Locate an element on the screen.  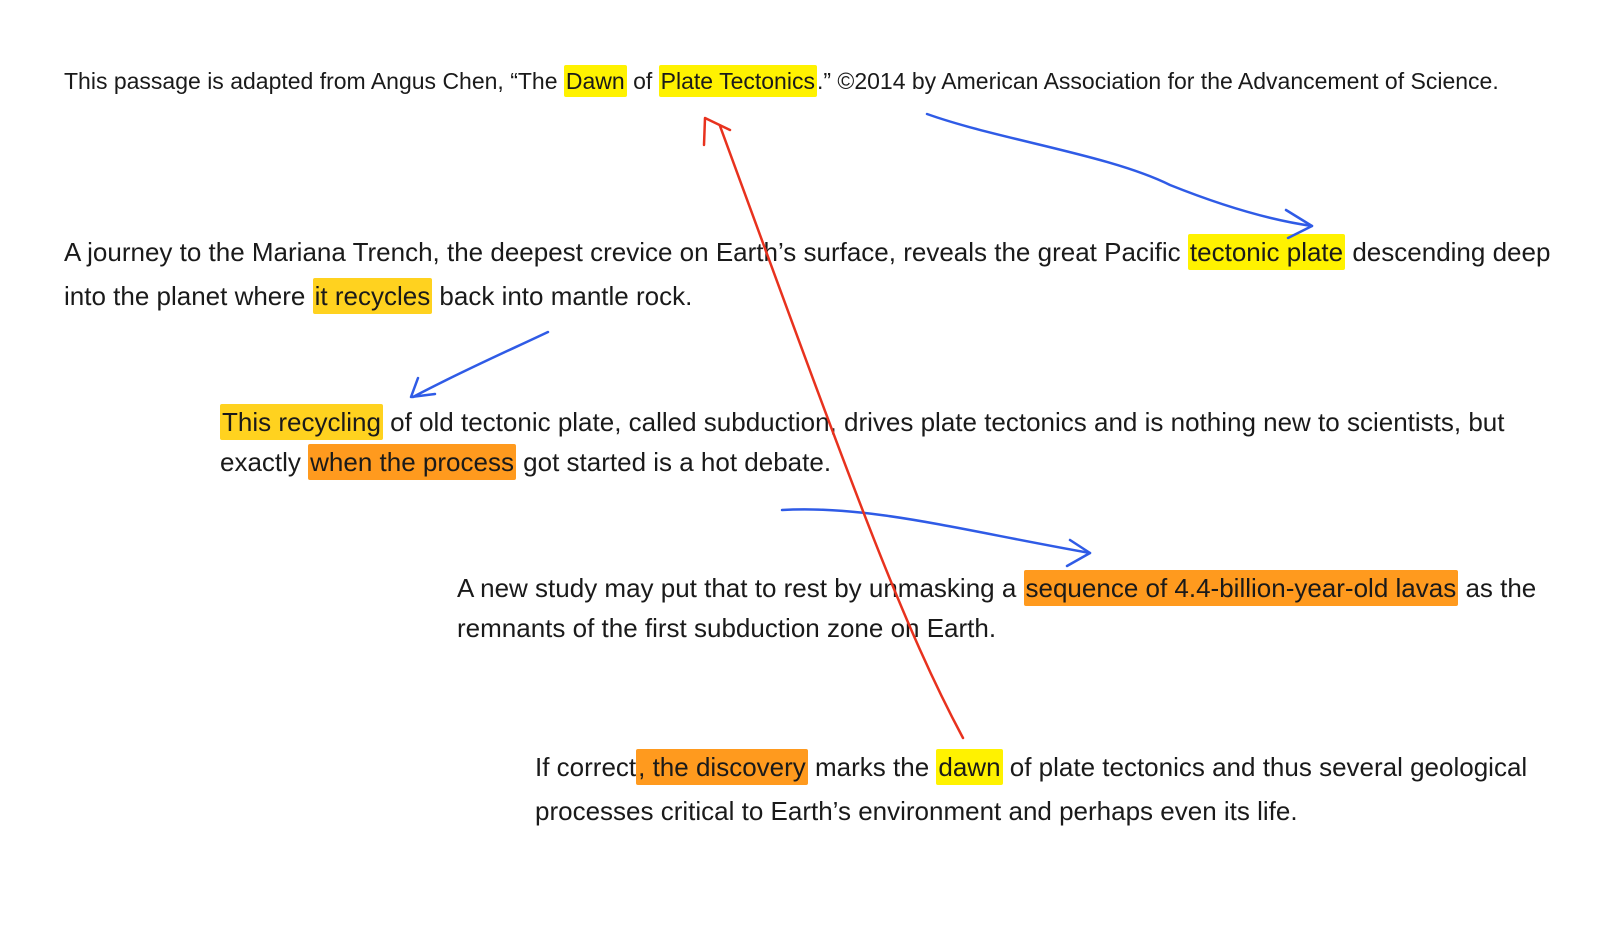
text-run: marks the is located at coordinates (872, 767).